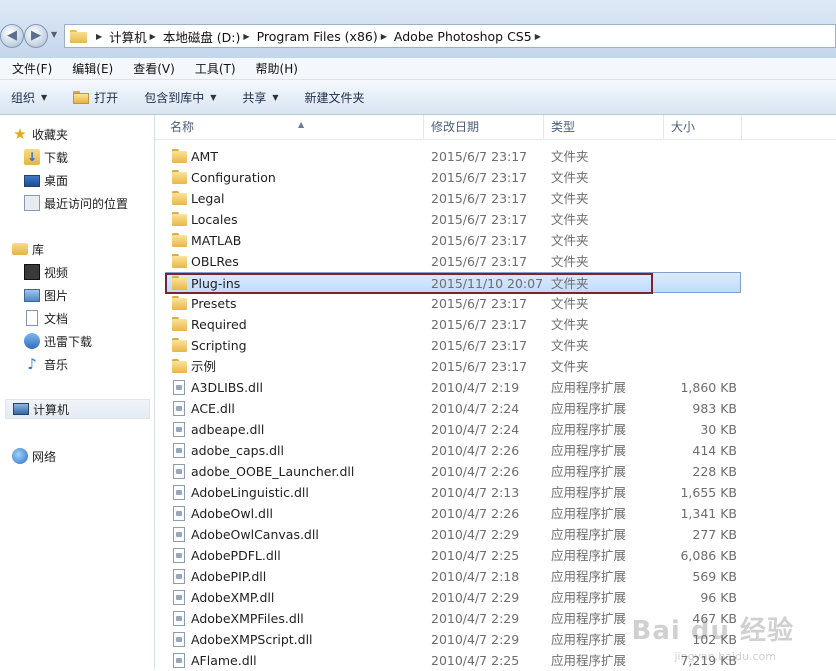  What do you see at coordinates (90, 68) in the screenshot?
I see `menu-edit: 编辑(E)` at bounding box center [90, 68].